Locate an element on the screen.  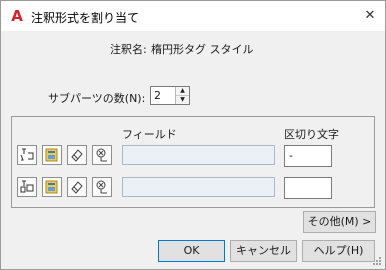
ok-button: OK is located at coordinates (191, 251).